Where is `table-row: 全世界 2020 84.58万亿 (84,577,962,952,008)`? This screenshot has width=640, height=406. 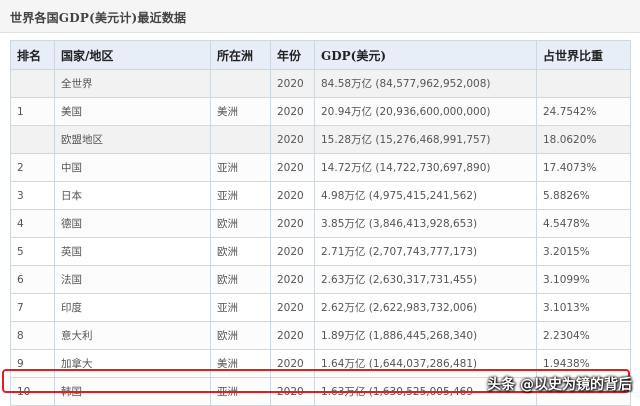 table-row: 全世界 2020 84.58万亿 (84,577,962,952,008) is located at coordinates (320, 83).